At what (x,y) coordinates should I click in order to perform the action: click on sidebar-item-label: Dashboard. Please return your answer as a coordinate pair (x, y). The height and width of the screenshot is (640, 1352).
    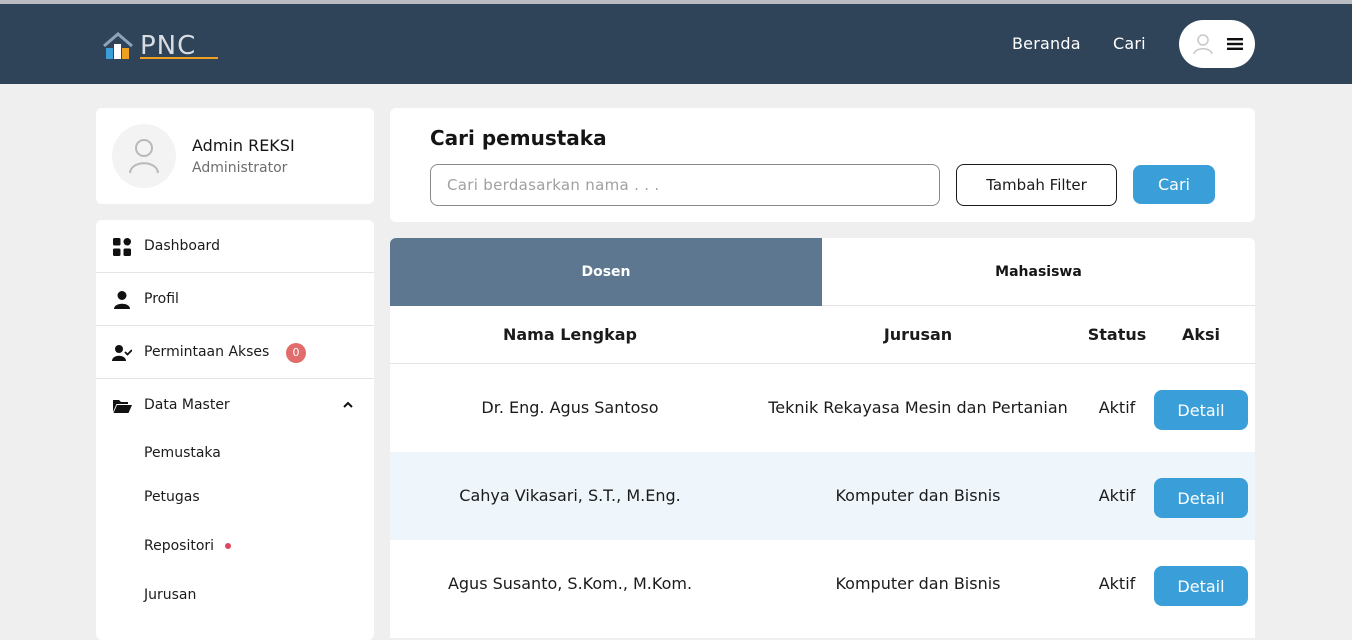
    Looking at the image, I should click on (182, 246).